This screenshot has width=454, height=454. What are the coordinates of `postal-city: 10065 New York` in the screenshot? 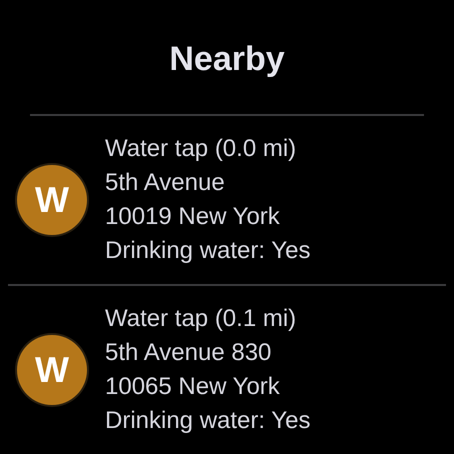 It's located at (193, 387).